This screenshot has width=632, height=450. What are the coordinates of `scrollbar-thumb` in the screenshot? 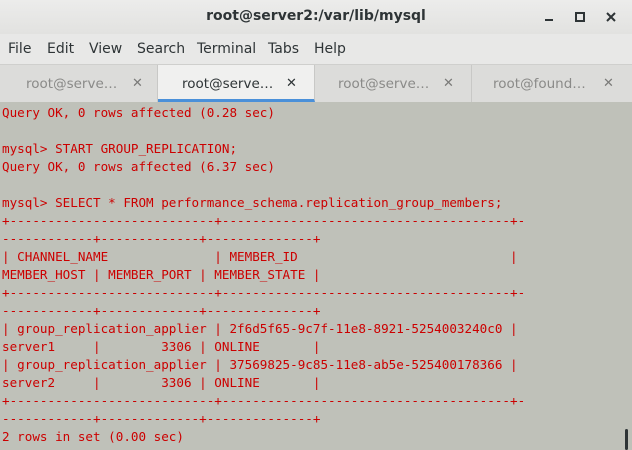 It's located at (626, 439).